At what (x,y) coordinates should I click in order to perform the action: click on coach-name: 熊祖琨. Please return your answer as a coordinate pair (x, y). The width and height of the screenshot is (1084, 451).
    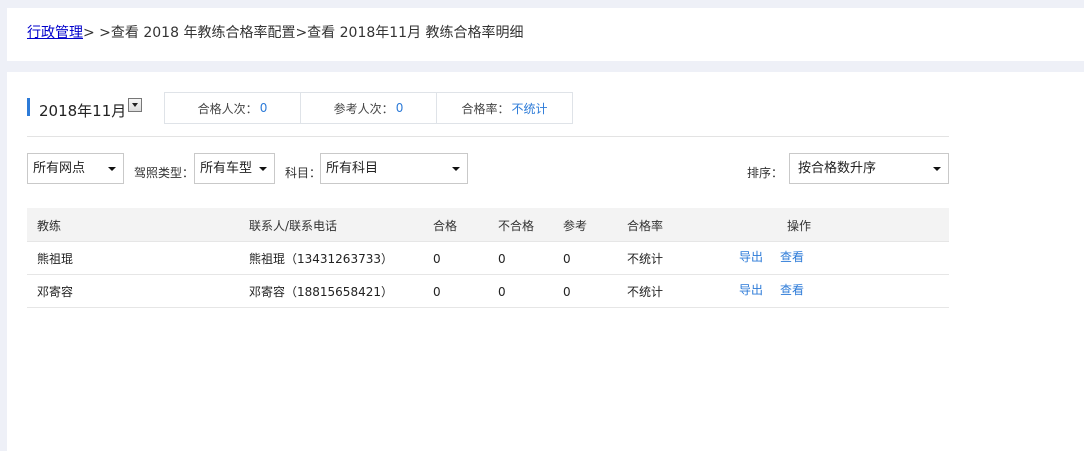
    Looking at the image, I should click on (55, 259).